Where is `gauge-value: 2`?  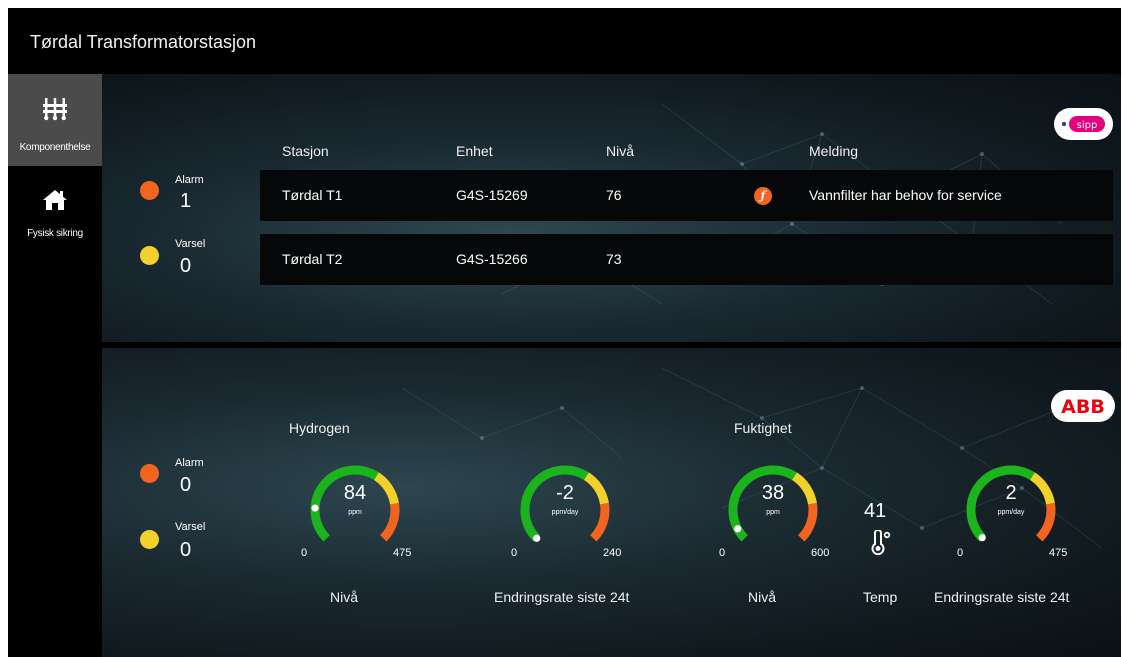
gauge-value: 2 is located at coordinates (1011, 493).